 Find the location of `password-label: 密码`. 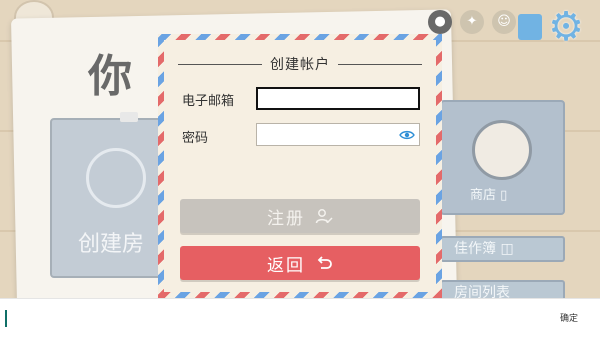

password-label: 密码 is located at coordinates (195, 138).